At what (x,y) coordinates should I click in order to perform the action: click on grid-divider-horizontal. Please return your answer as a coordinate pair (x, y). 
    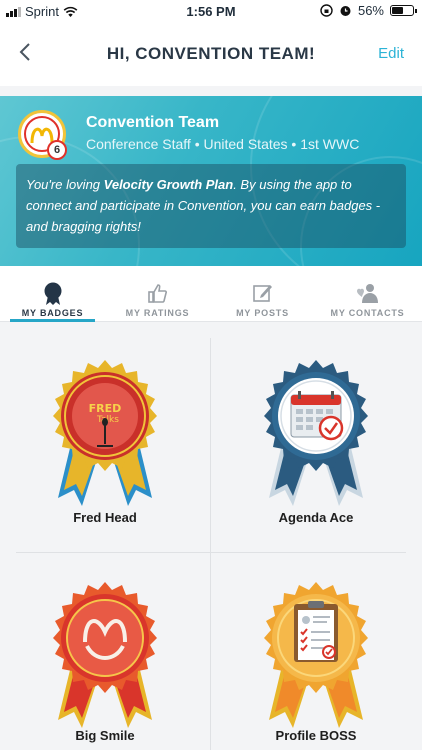
    Looking at the image, I should click on (211, 552).